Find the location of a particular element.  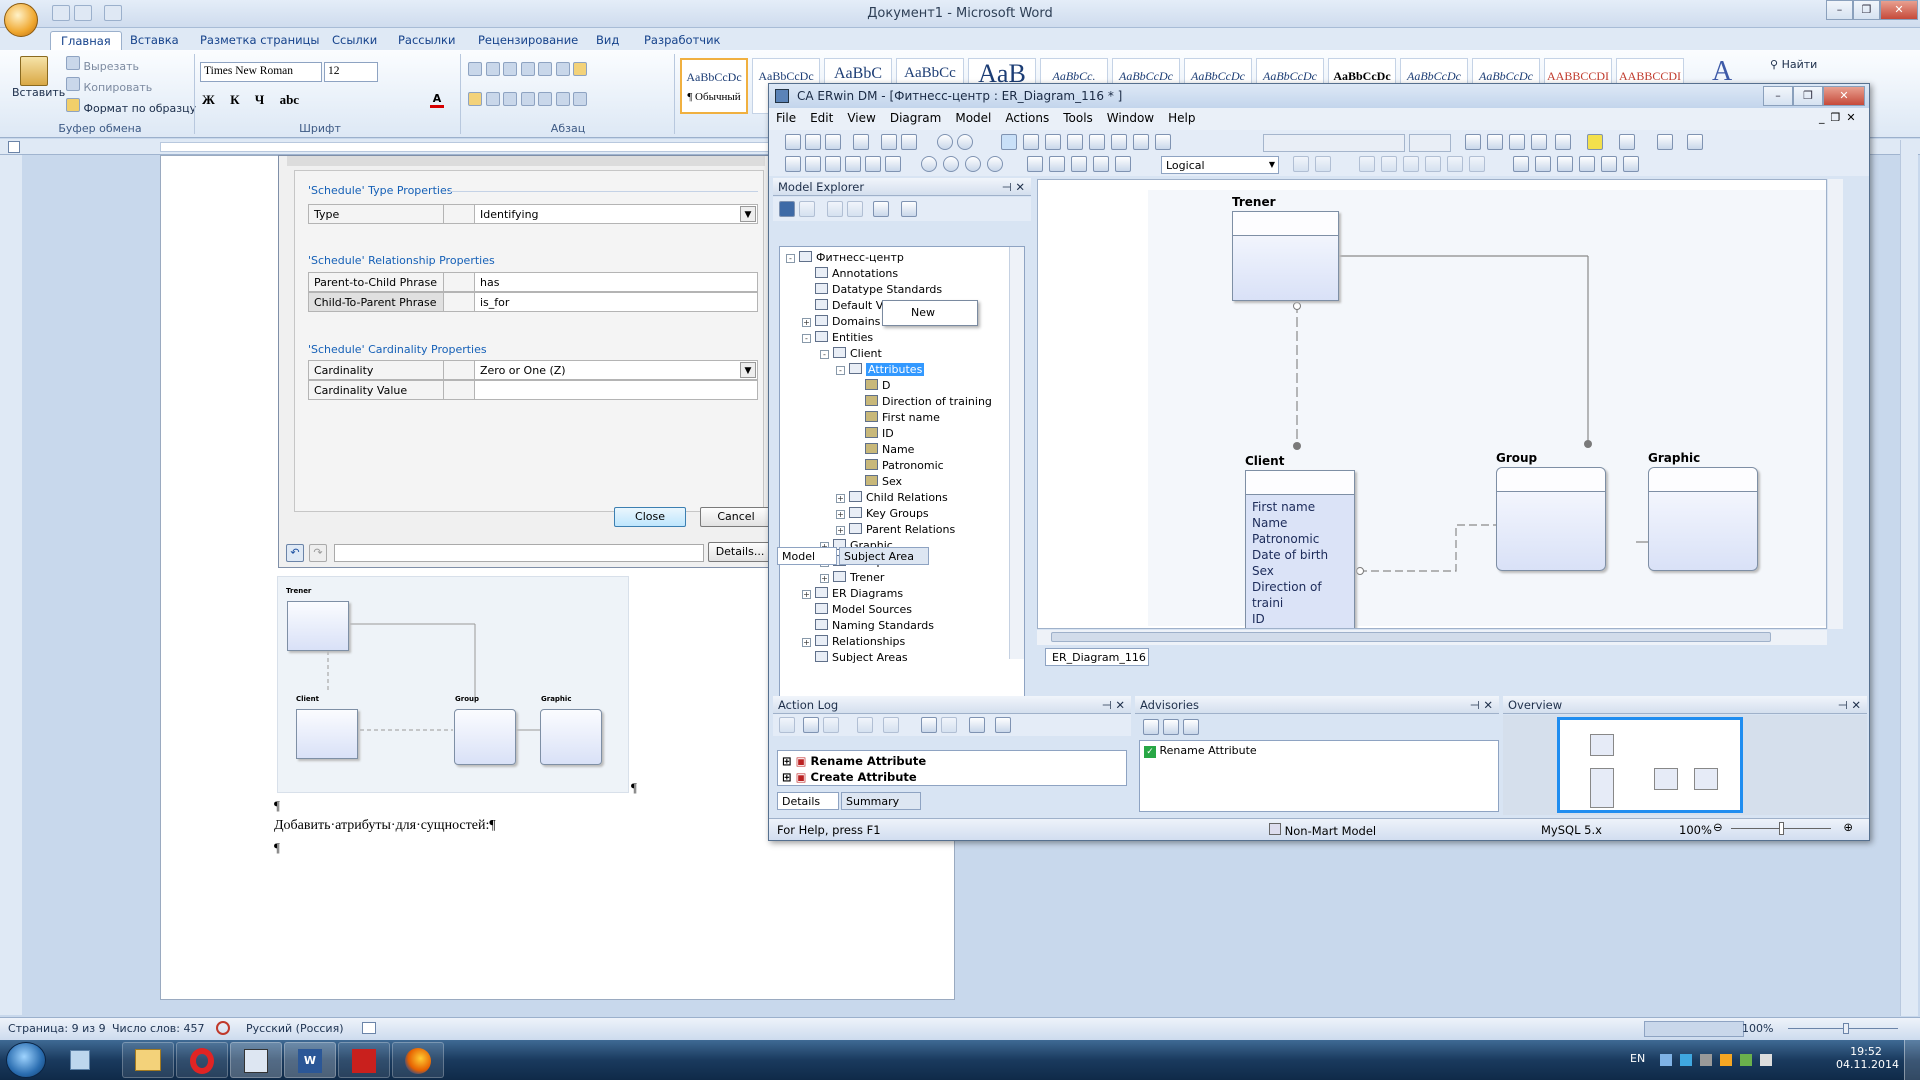

taskbar-firefox is located at coordinates (418, 1060).